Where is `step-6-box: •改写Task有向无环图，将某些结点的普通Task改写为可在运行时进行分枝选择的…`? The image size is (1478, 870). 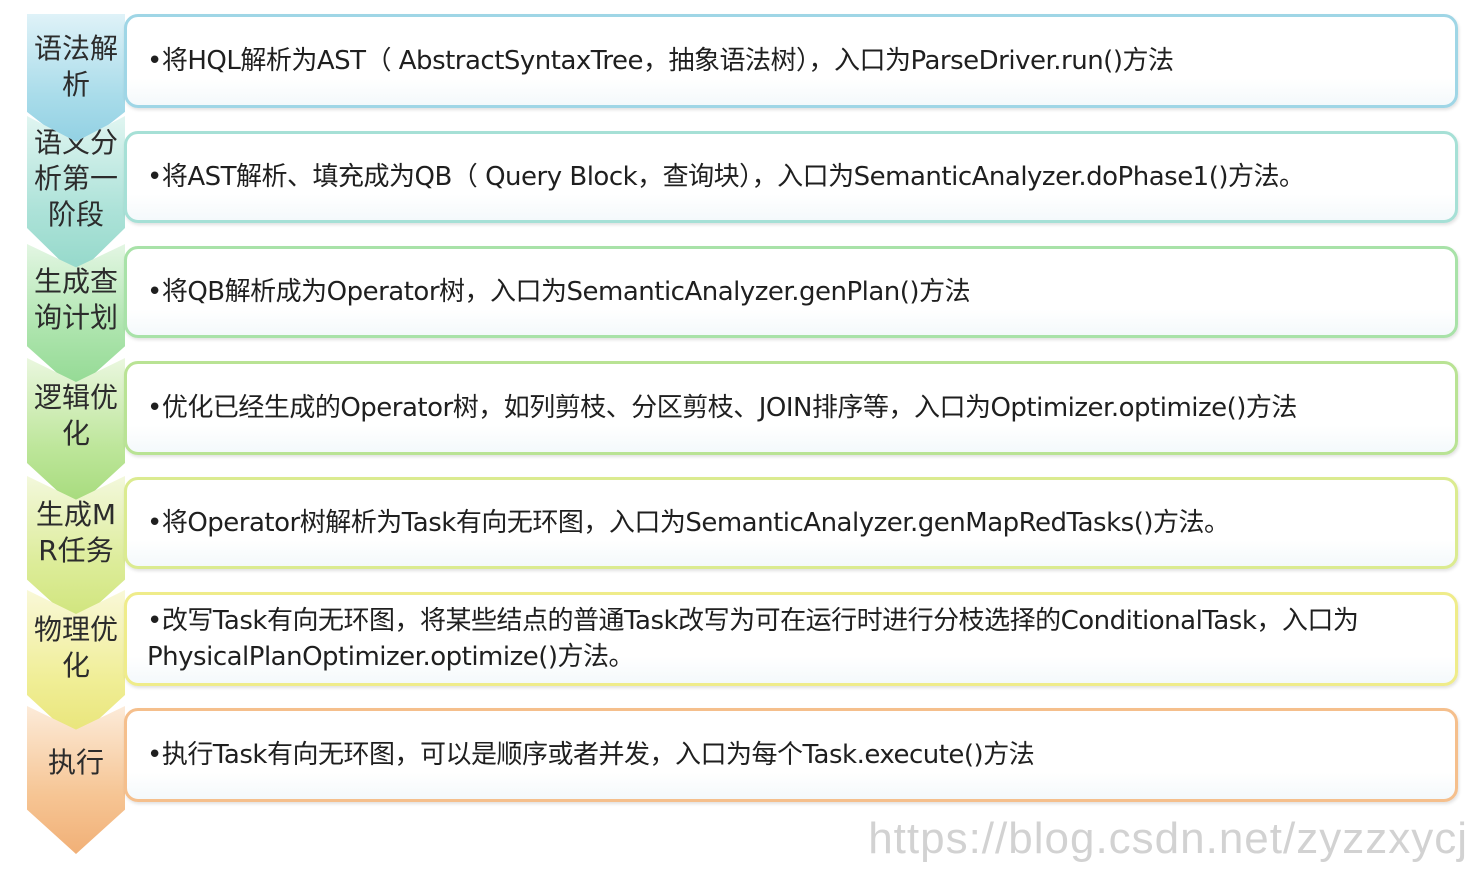
step-6-box: •改写Task有向无环图，将某些结点的普通Task改写为可在运行时进行分枝选择的… is located at coordinates (791, 639).